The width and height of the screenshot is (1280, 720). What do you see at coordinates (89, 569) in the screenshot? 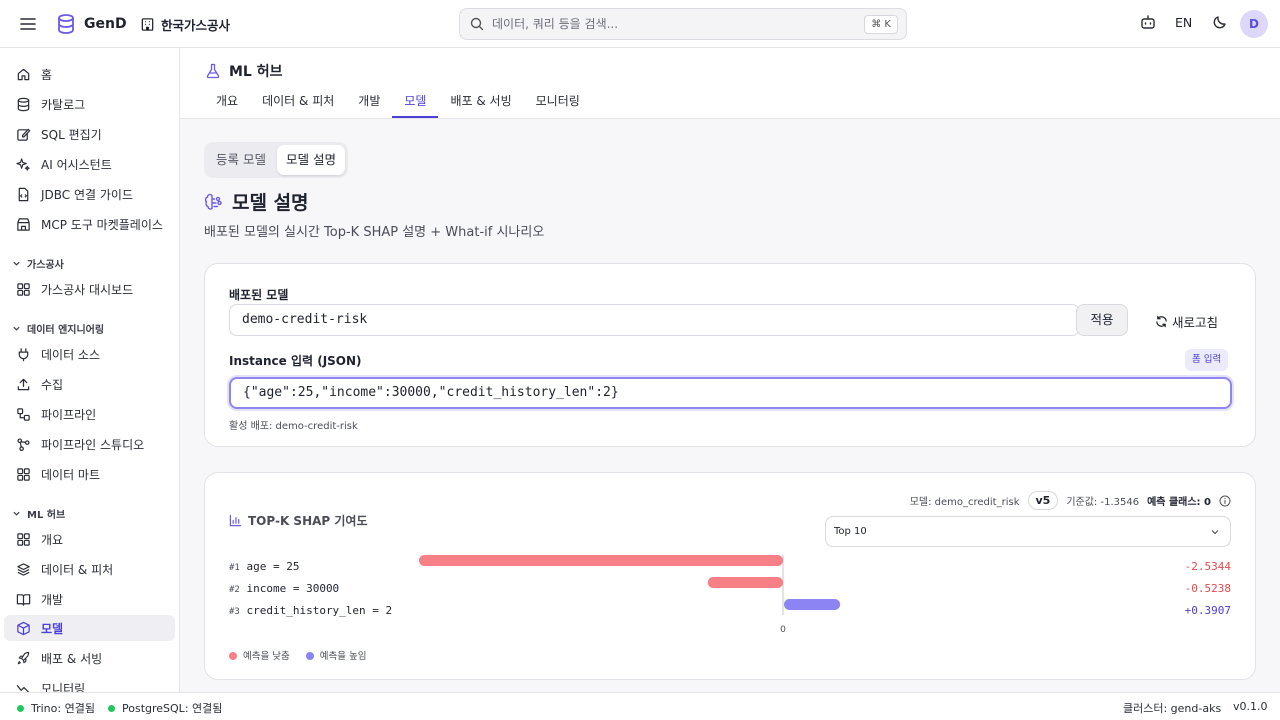
I see `sidebar-item-ml-data-features: 데이터 & 피처` at bounding box center [89, 569].